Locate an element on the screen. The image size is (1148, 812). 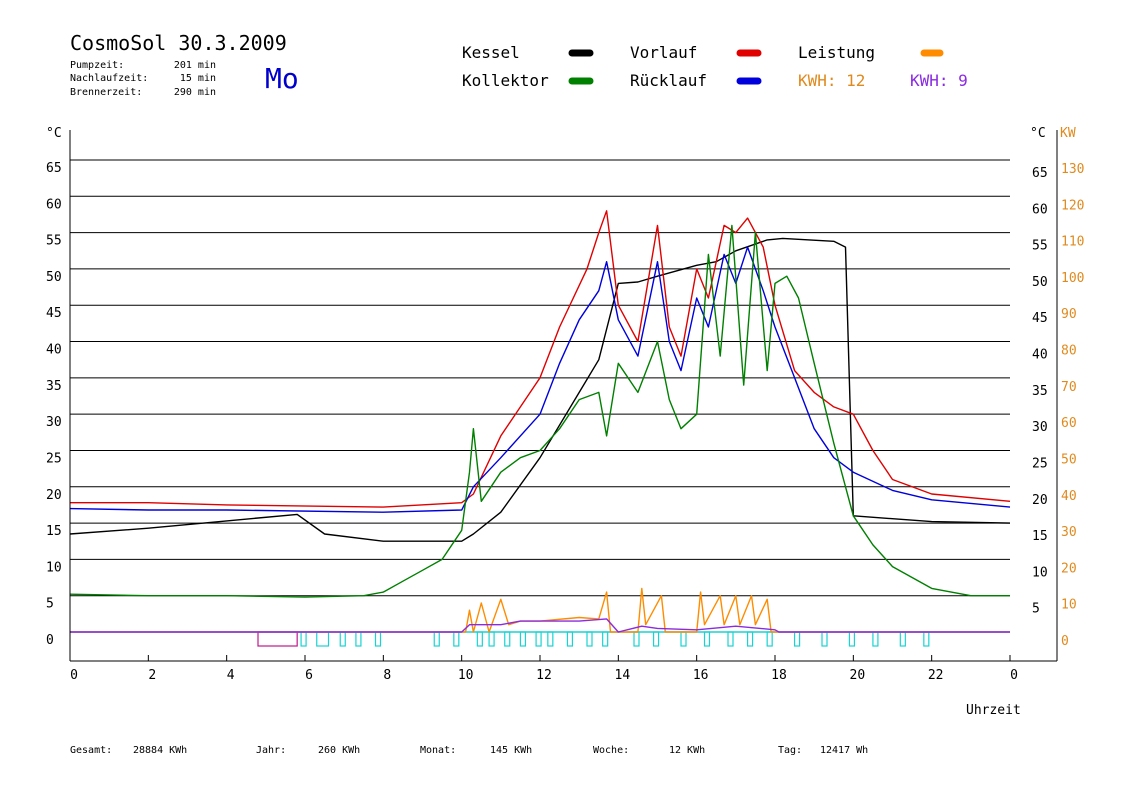
footer-tag-value: 12417 Wh is located at coordinates (844, 750).